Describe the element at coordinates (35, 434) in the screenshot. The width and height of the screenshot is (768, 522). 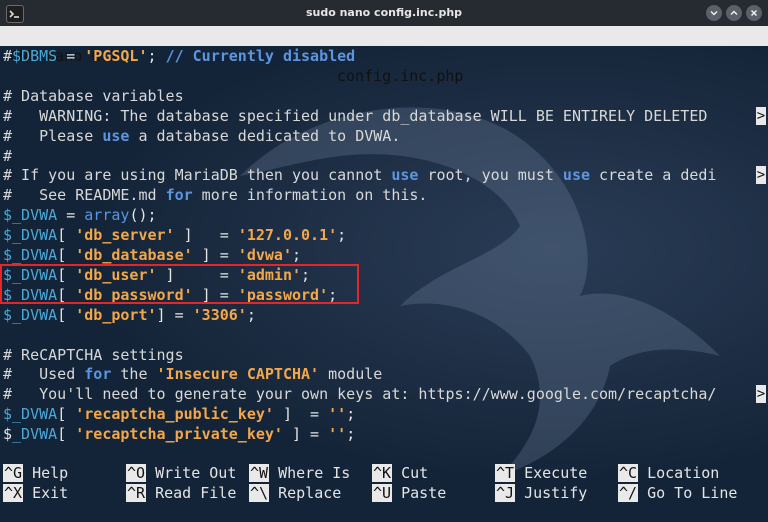
I see `code-token: _DVWA` at that location.